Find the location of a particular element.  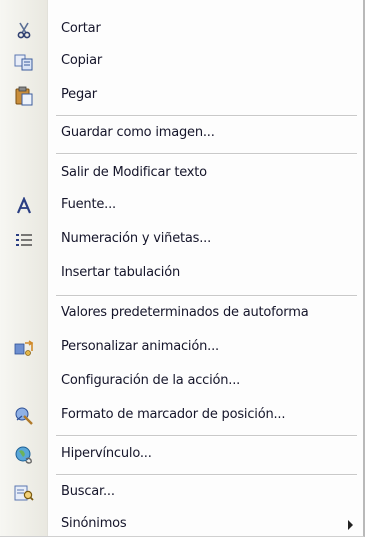

menu-item-sinonimos: Sinónimos is located at coordinates (181, 525).